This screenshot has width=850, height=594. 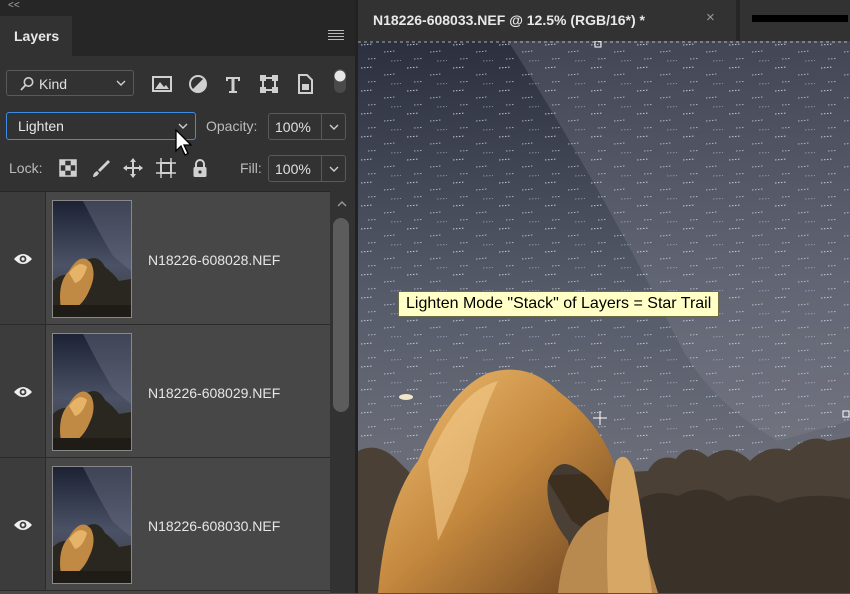 I want to click on fill-field: 100%, so click(x=307, y=168).